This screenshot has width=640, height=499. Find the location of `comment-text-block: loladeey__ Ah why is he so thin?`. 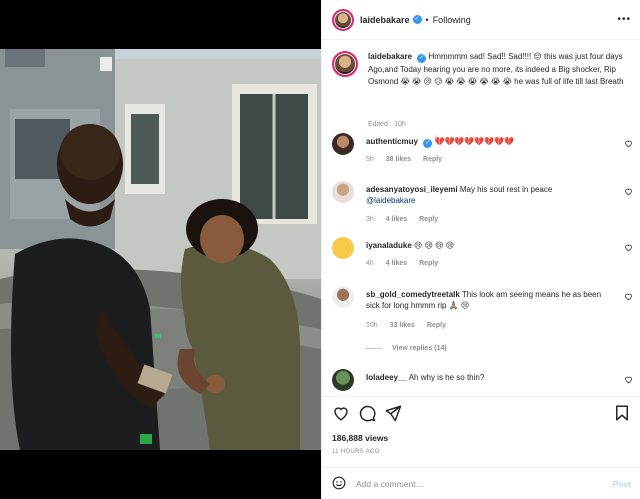

comment-text-block: loladeey__ Ah why is he so thin? is located at coordinates (491, 377).